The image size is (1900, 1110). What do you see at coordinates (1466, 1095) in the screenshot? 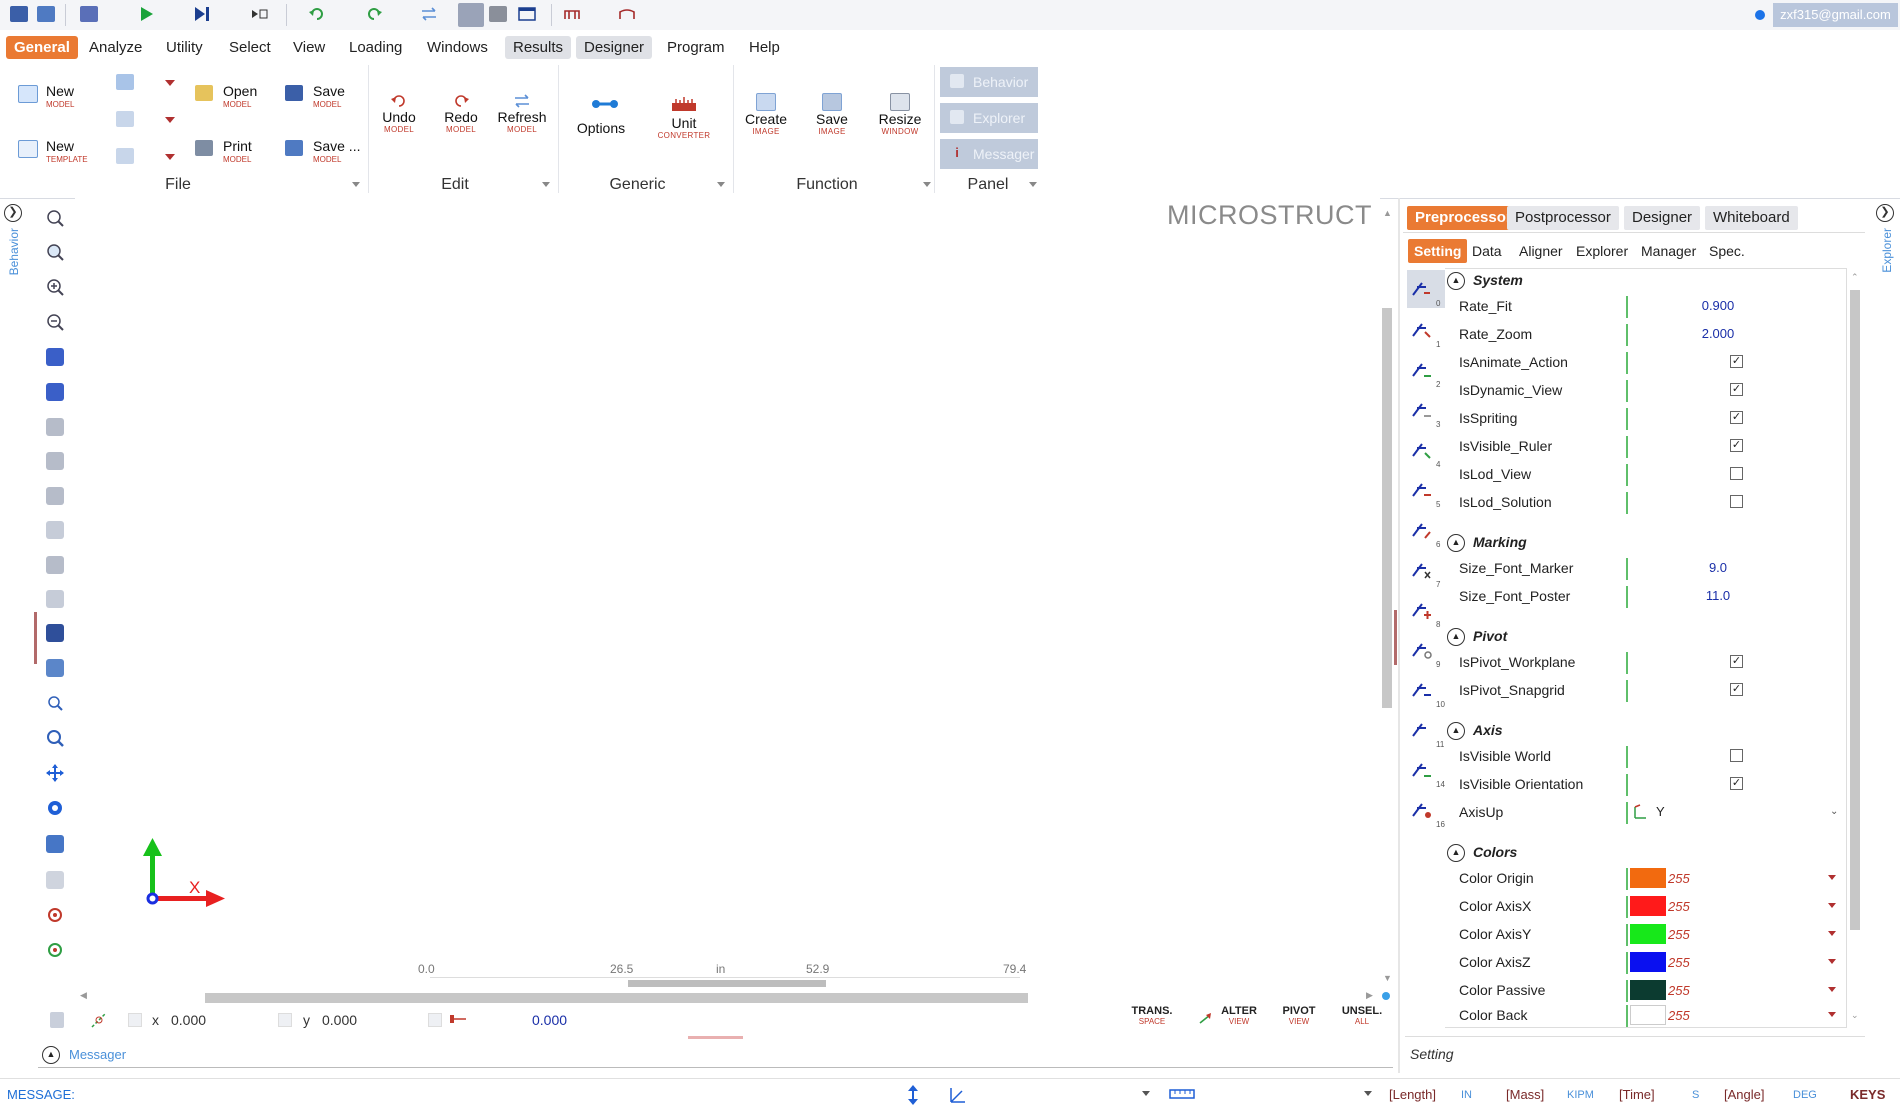
I see `length-unit: IN` at bounding box center [1466, 1095].